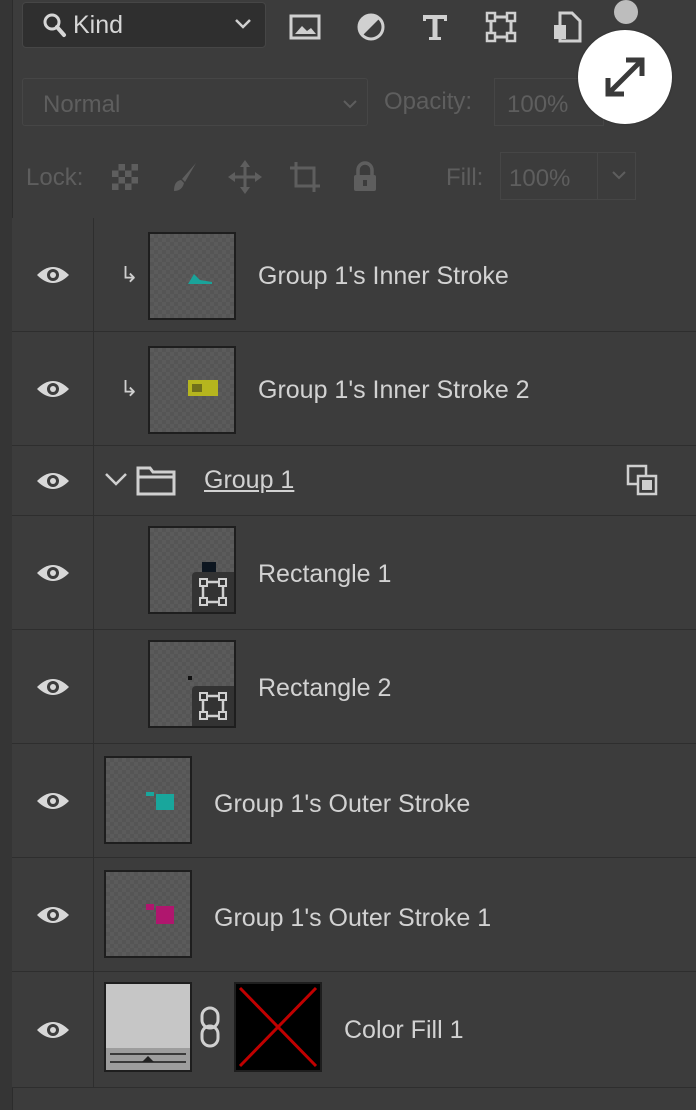 The width and height of the screenshot is (696, 1110). I want to click on layer-row: Group 1's Outer Stroke 1, so click(354, 915).